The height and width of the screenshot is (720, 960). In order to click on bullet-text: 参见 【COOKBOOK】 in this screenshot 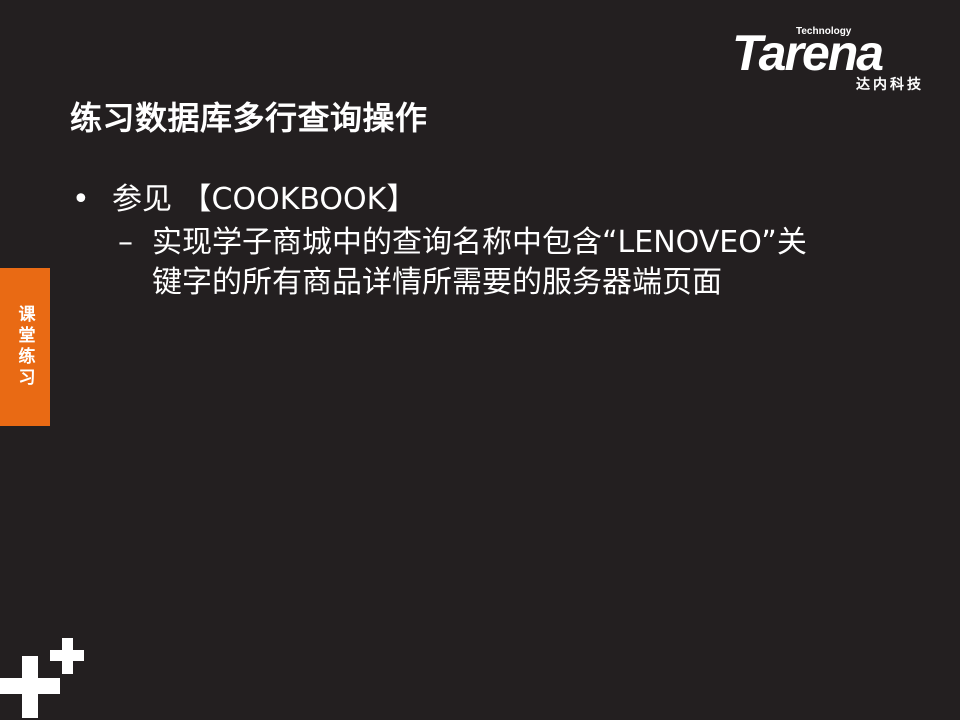, I will do `click(264, 199)`.